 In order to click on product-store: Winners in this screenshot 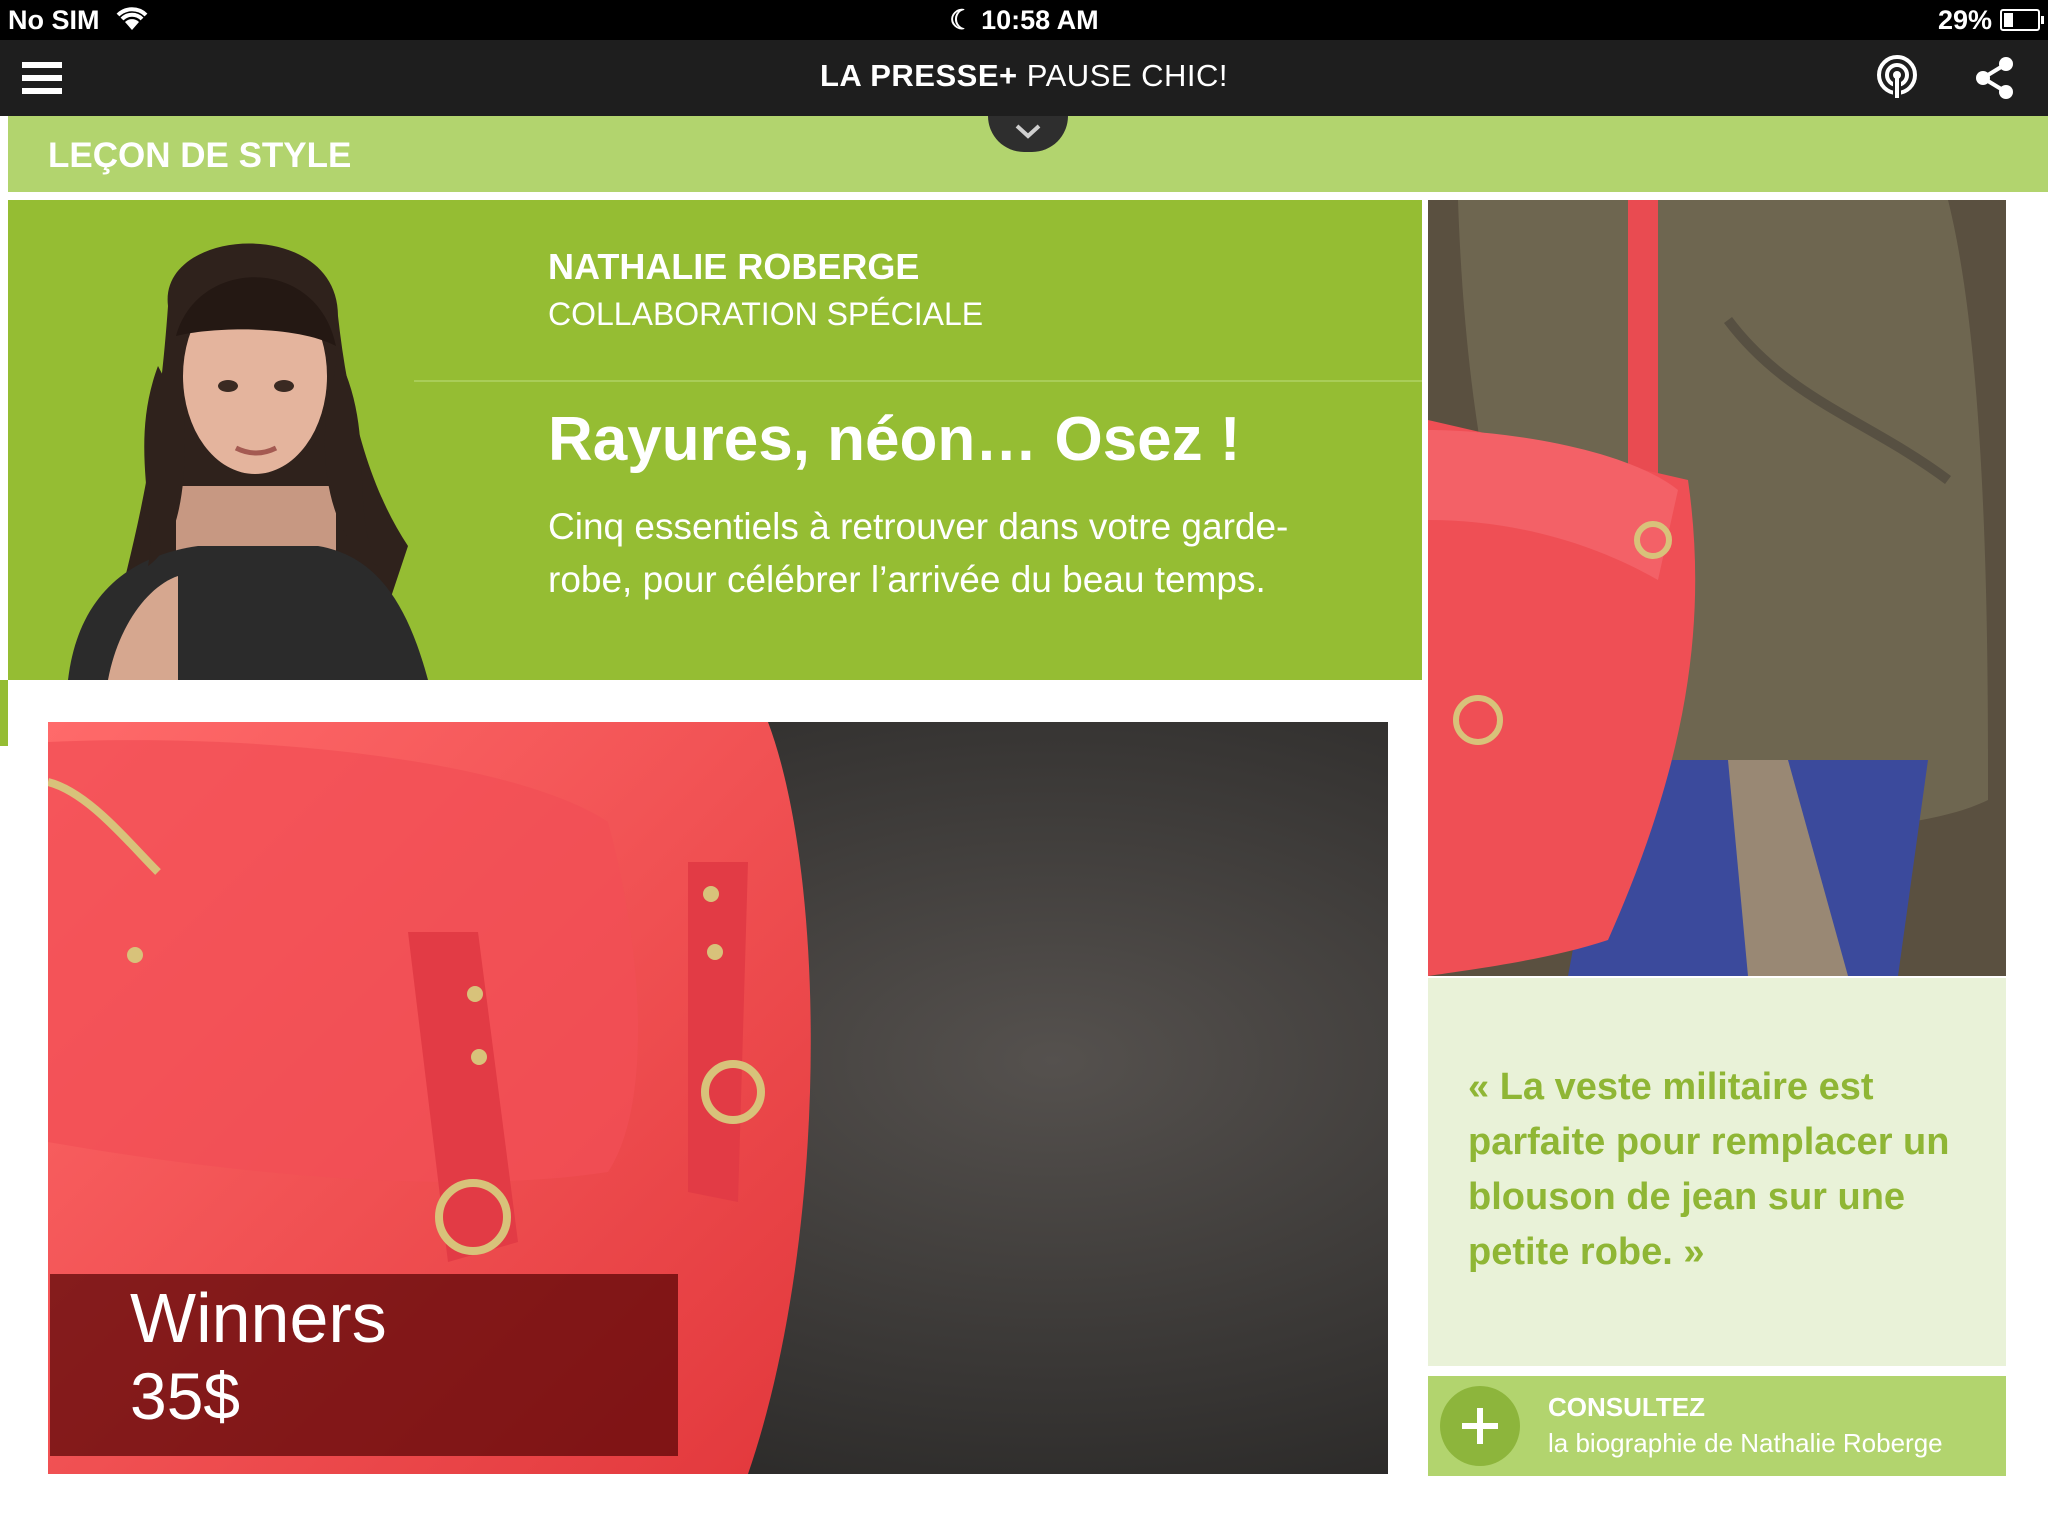, I will do `click(258, 1318)`.